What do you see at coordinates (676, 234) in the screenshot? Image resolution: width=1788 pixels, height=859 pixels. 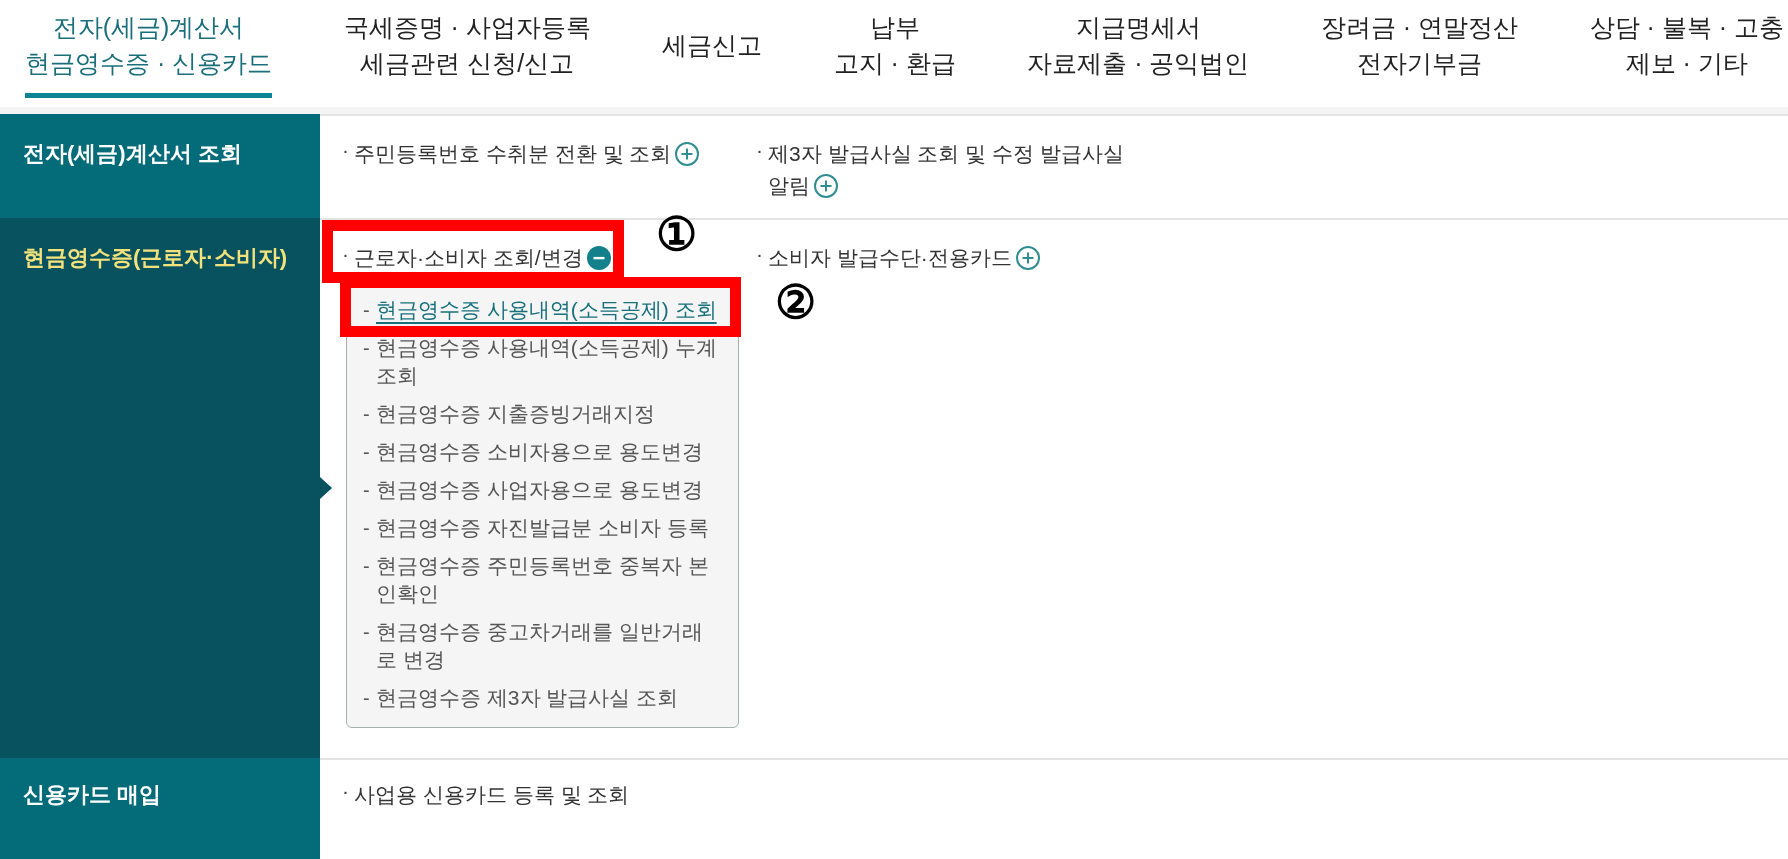 I see `callout-number: ①` at bounding box center [676, 234].